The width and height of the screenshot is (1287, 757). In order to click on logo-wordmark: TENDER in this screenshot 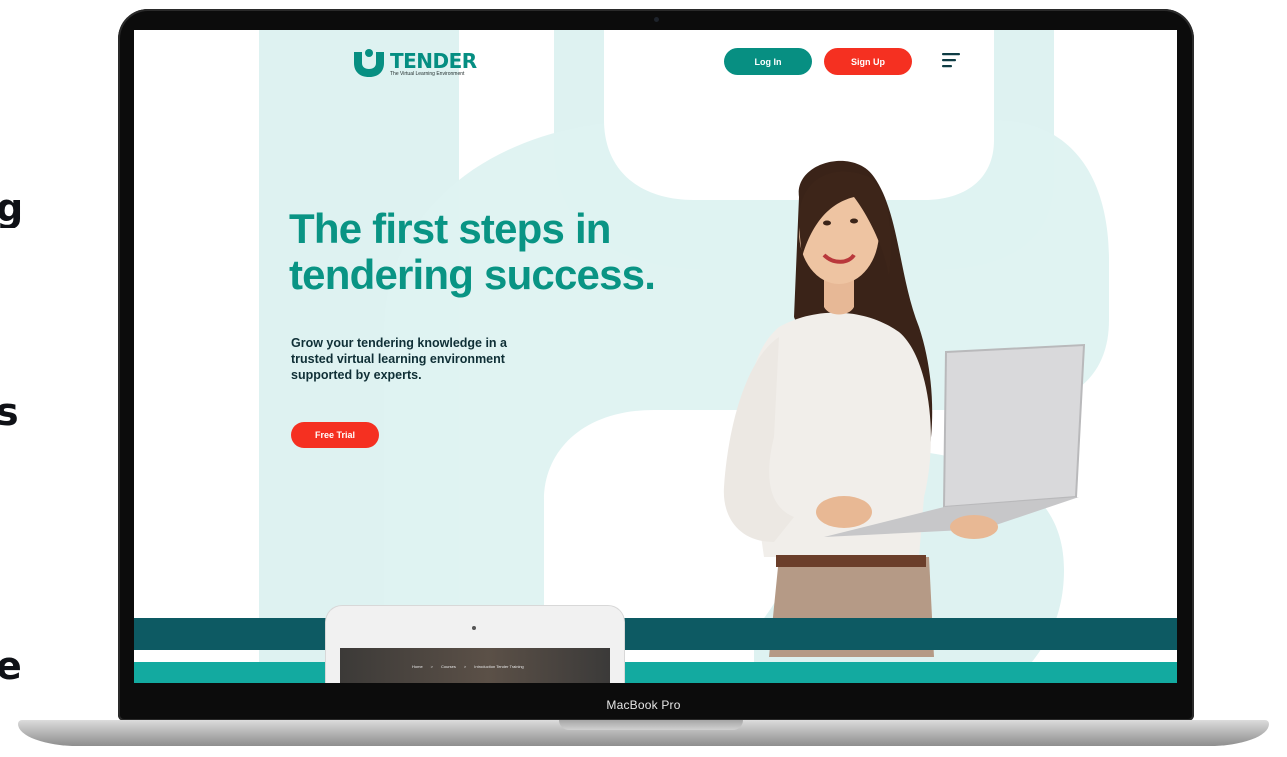, I will do `click(433, 61)`.